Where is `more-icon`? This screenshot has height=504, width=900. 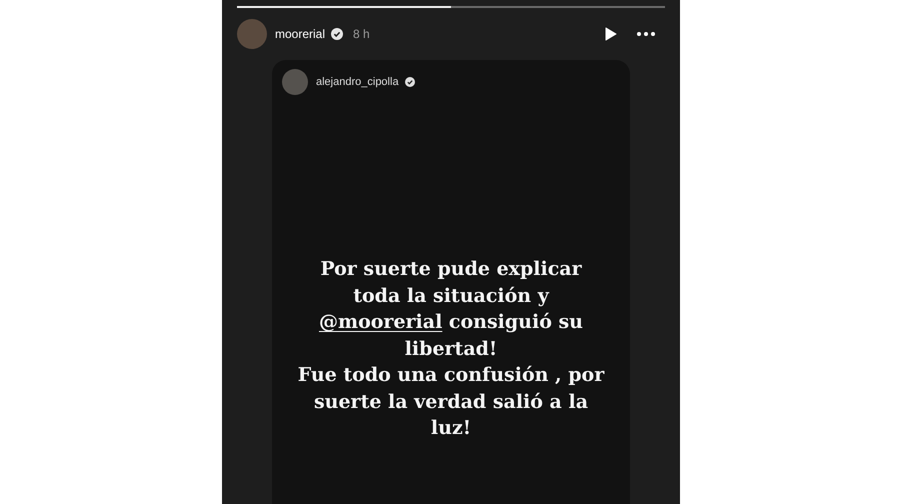 more-icon is located at coordinates (646, 34).